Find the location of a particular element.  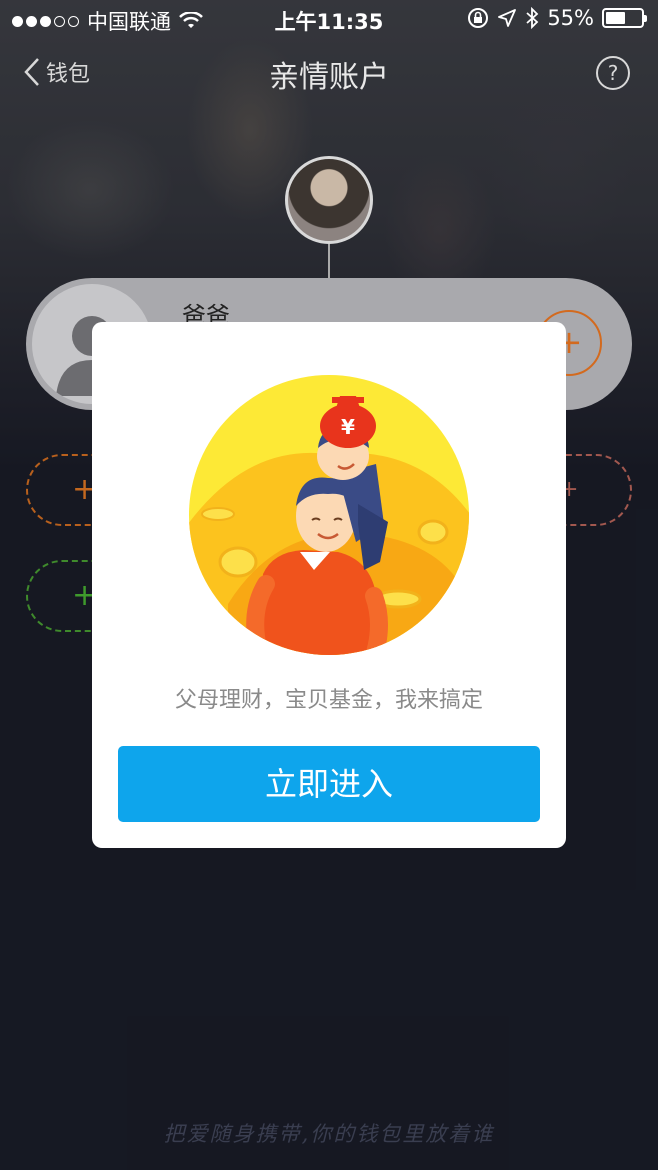

battery-percent: 55% is located at coordinates (570, 18).